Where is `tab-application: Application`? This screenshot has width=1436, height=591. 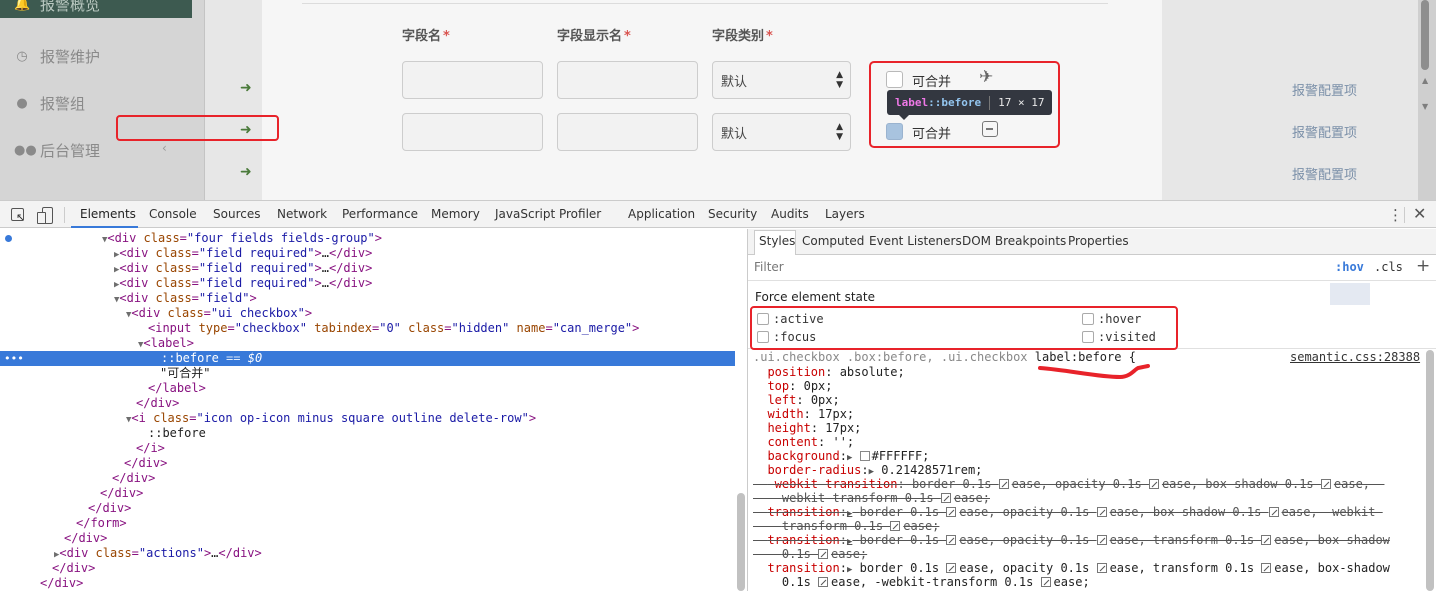 tab-application: Application is located at coordinates (661, 214).